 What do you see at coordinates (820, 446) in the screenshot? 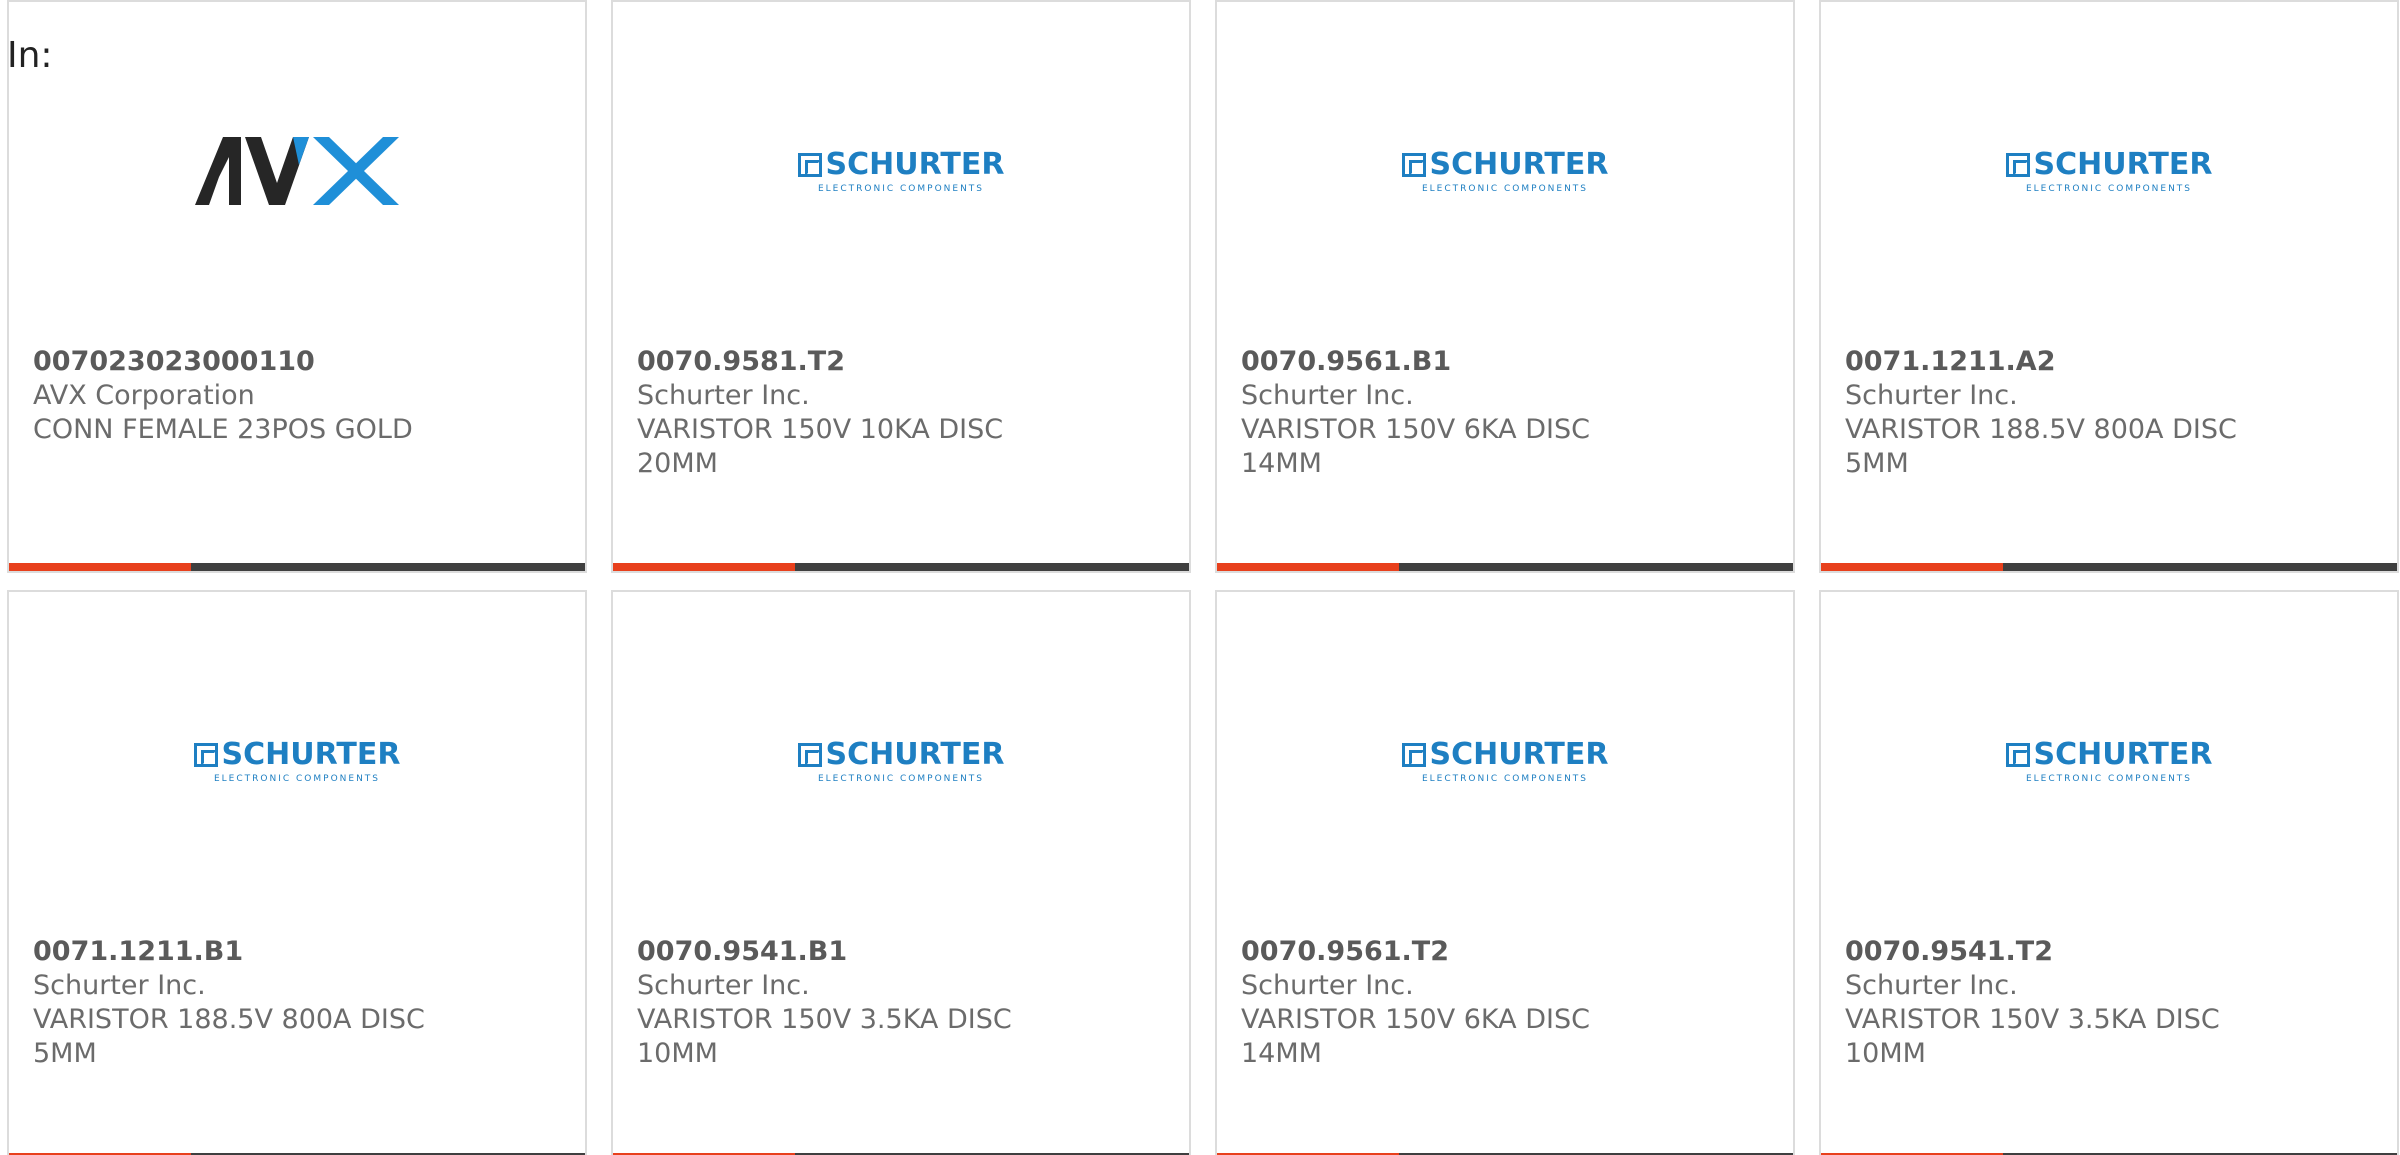
I see `product-description: VARISTOR 150V 10KA DISC 20MM` at bounding box center [820, 446].